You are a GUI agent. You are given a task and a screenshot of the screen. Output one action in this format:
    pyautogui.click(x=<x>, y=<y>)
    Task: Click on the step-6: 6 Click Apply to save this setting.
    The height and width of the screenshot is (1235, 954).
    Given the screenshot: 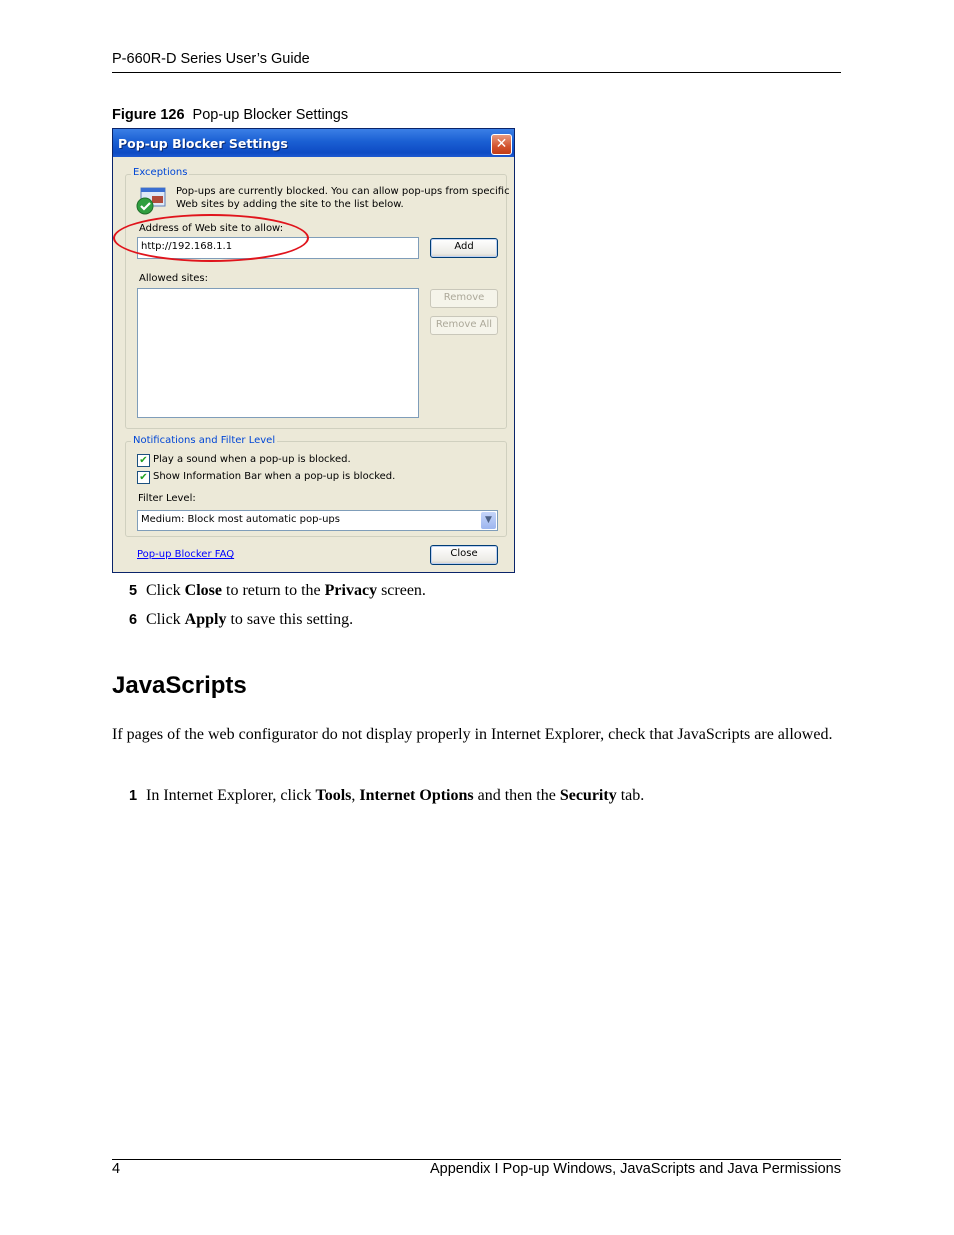 What is the action you would take?
    pyautogui.click(x=241, y=620)
    